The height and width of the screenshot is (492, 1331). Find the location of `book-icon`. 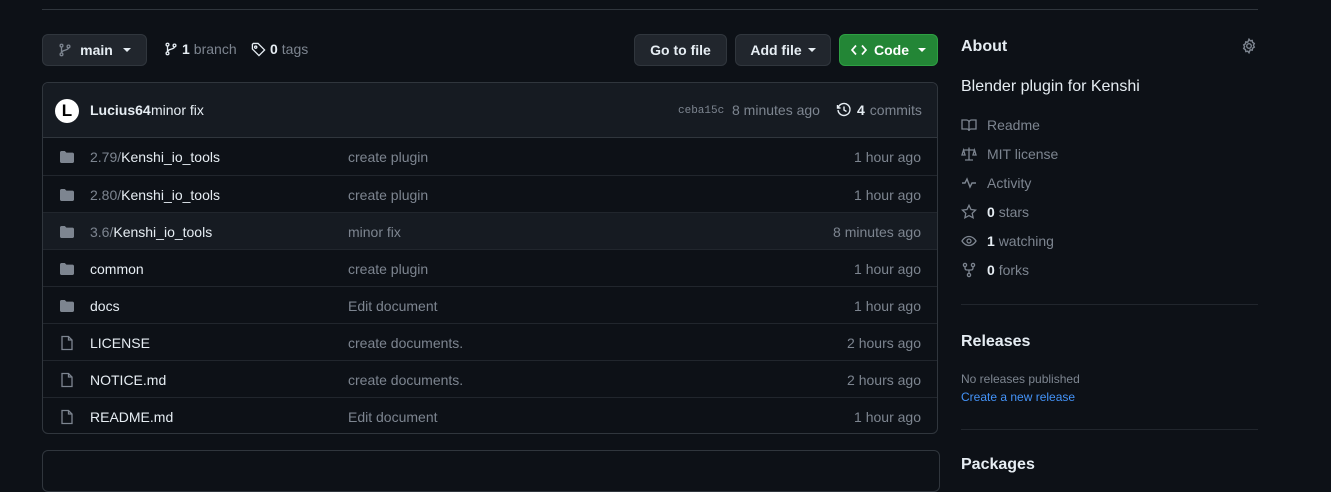

book-icon is located at coordinates (969, 125).